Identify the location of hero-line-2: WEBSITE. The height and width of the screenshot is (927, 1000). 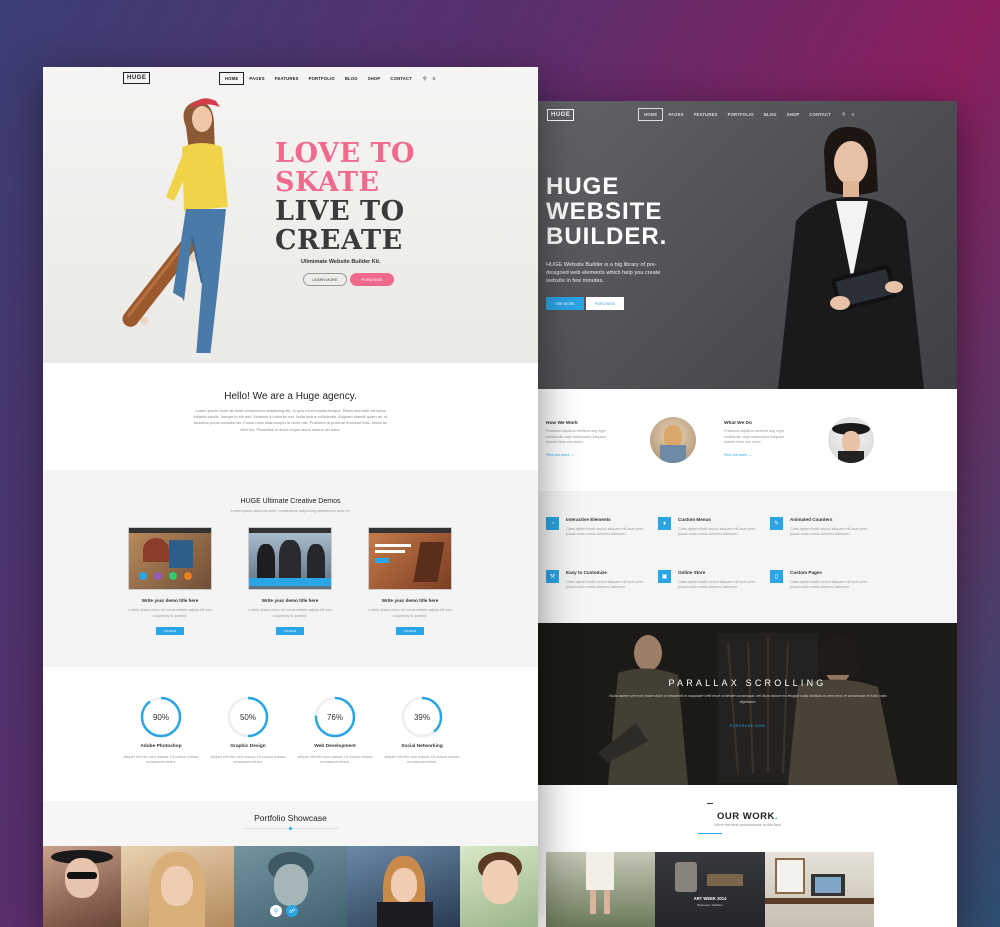
(604, 211).